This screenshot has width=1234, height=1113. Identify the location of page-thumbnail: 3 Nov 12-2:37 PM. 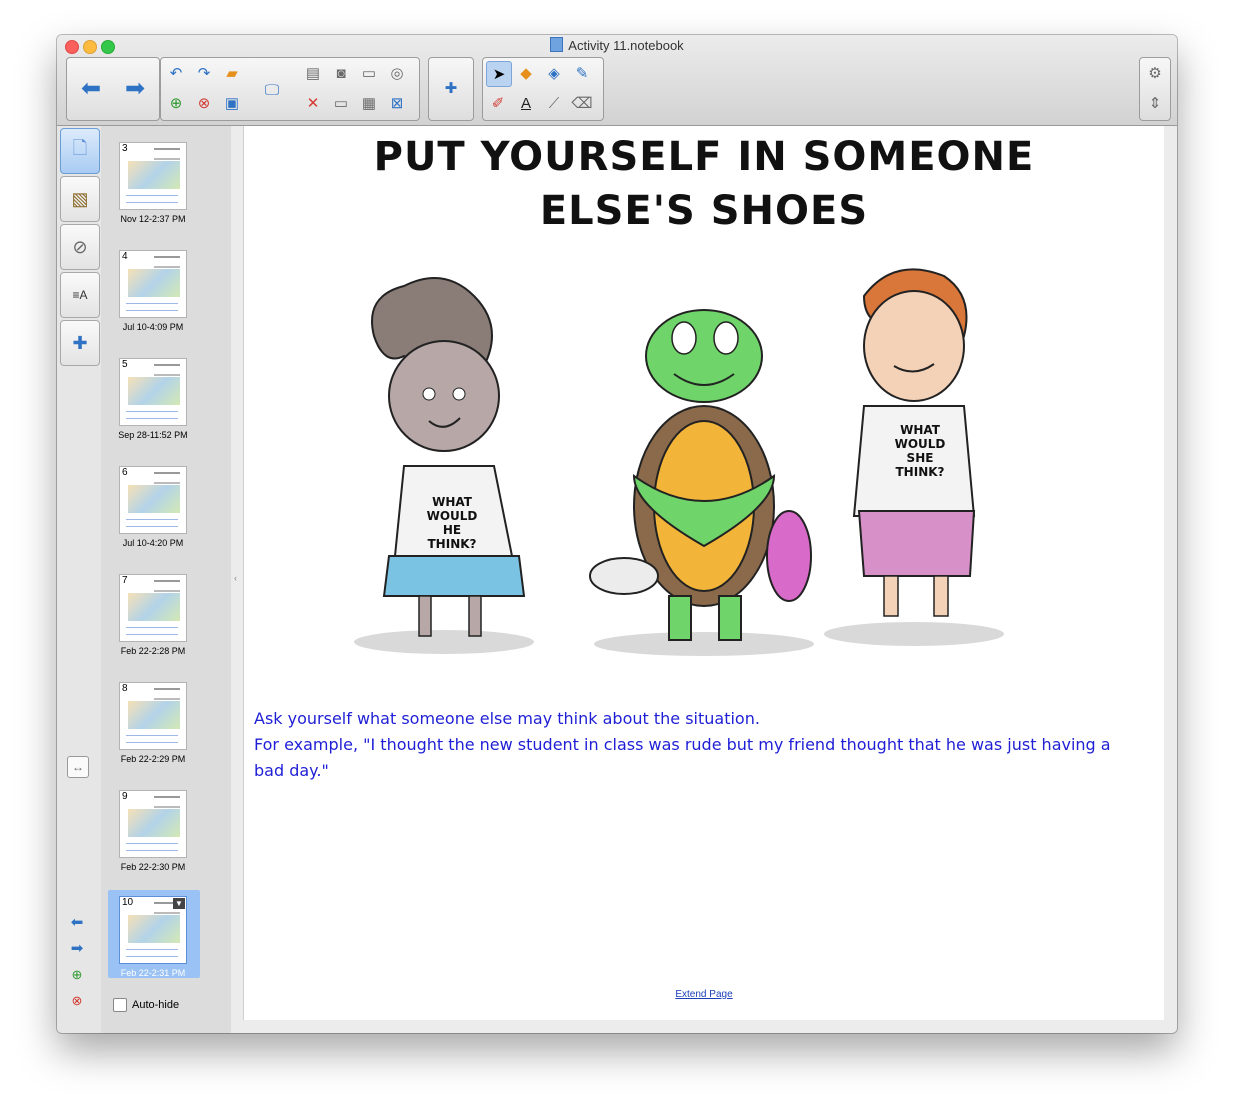
(153, 183).